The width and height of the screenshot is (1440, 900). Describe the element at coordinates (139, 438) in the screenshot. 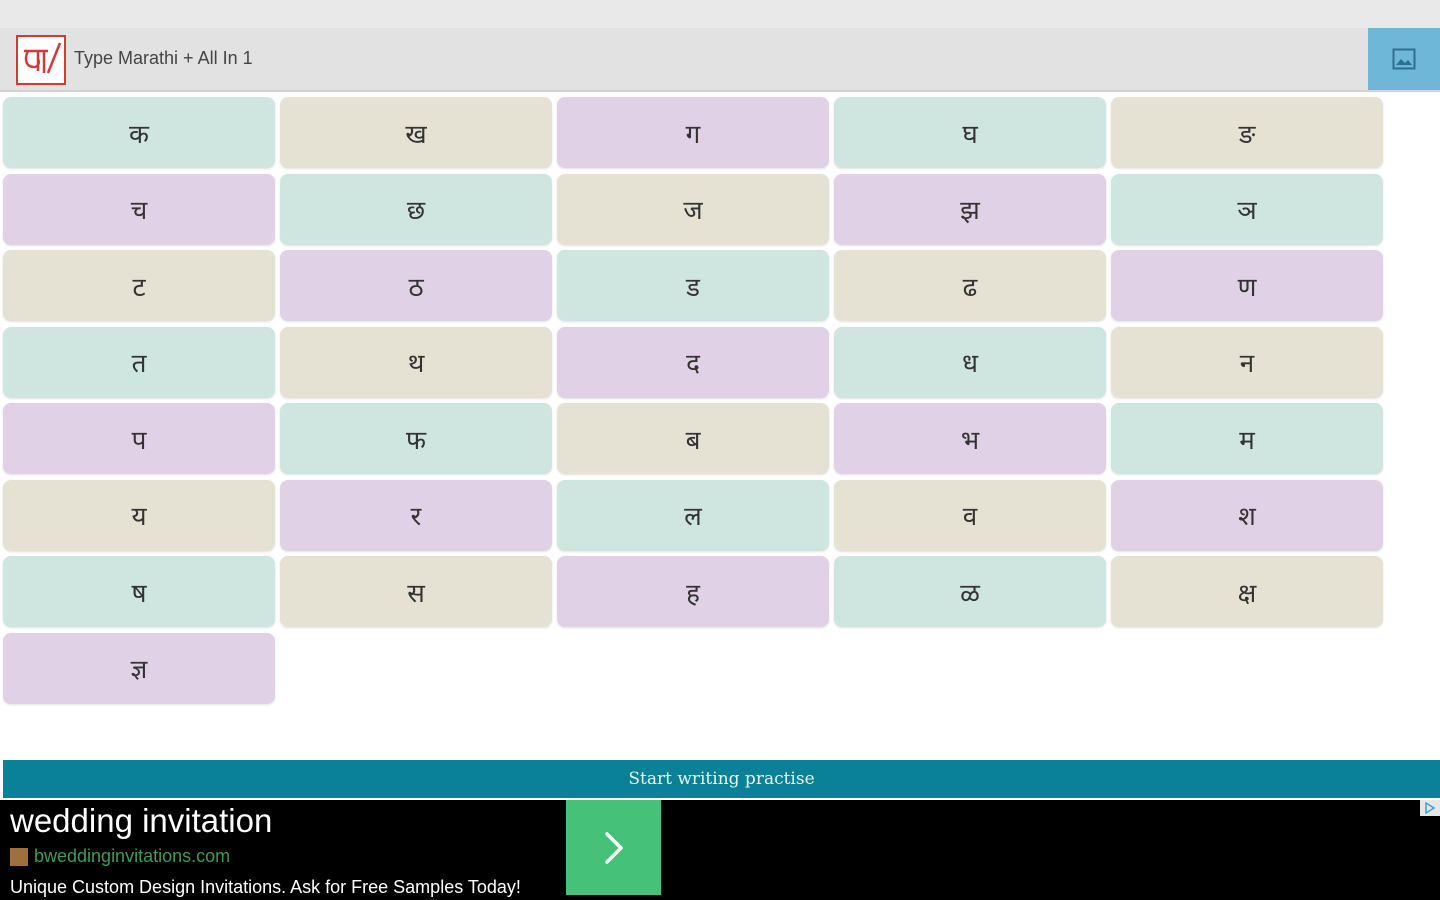

I see `letter-key: प` at that location.